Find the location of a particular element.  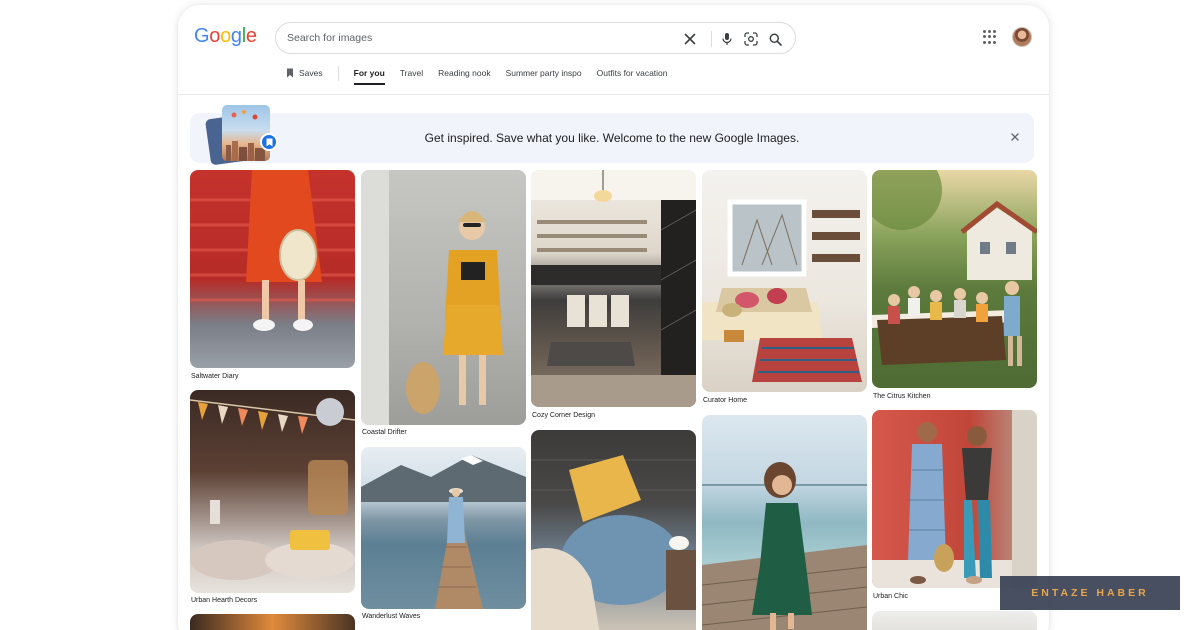

image-caption: Saltwater Diary is located at coordinates (215, 376).